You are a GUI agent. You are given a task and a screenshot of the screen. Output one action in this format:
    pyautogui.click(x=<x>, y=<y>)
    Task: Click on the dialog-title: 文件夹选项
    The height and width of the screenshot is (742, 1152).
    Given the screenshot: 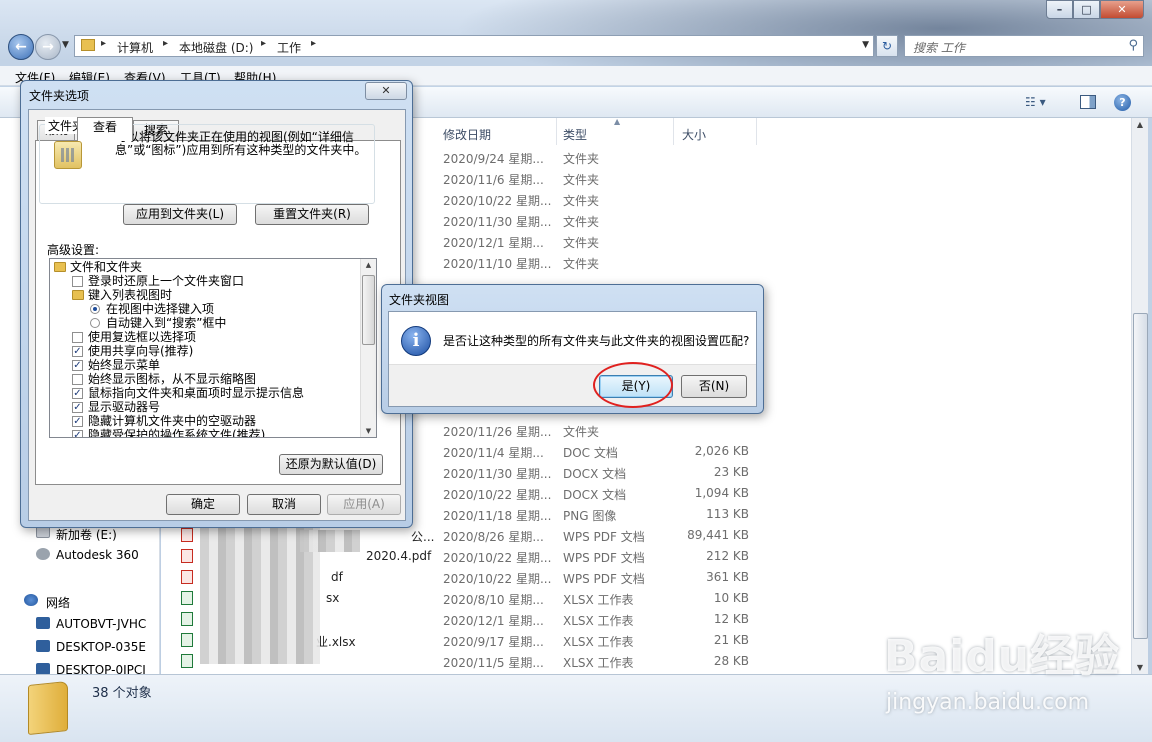 What is the action you would take?
    pyautogui.click(x=59, y=96)
    